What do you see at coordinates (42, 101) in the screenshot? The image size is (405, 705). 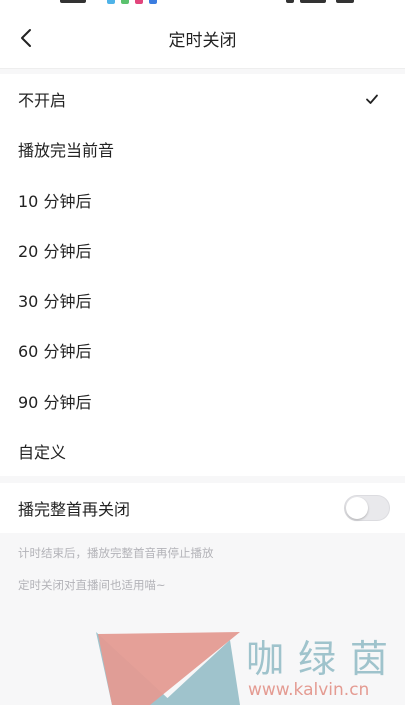 I see `option-label: 不开启` at bounding box center [42, 101].